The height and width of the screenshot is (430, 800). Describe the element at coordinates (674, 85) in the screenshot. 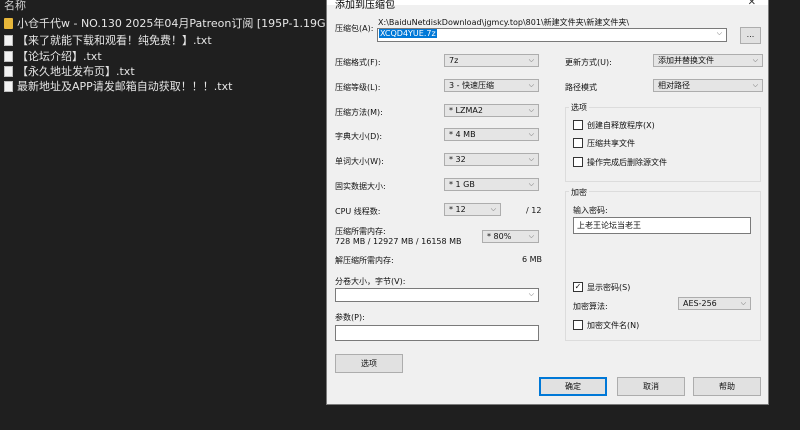

I see `path-value: 相对路径` at that location.